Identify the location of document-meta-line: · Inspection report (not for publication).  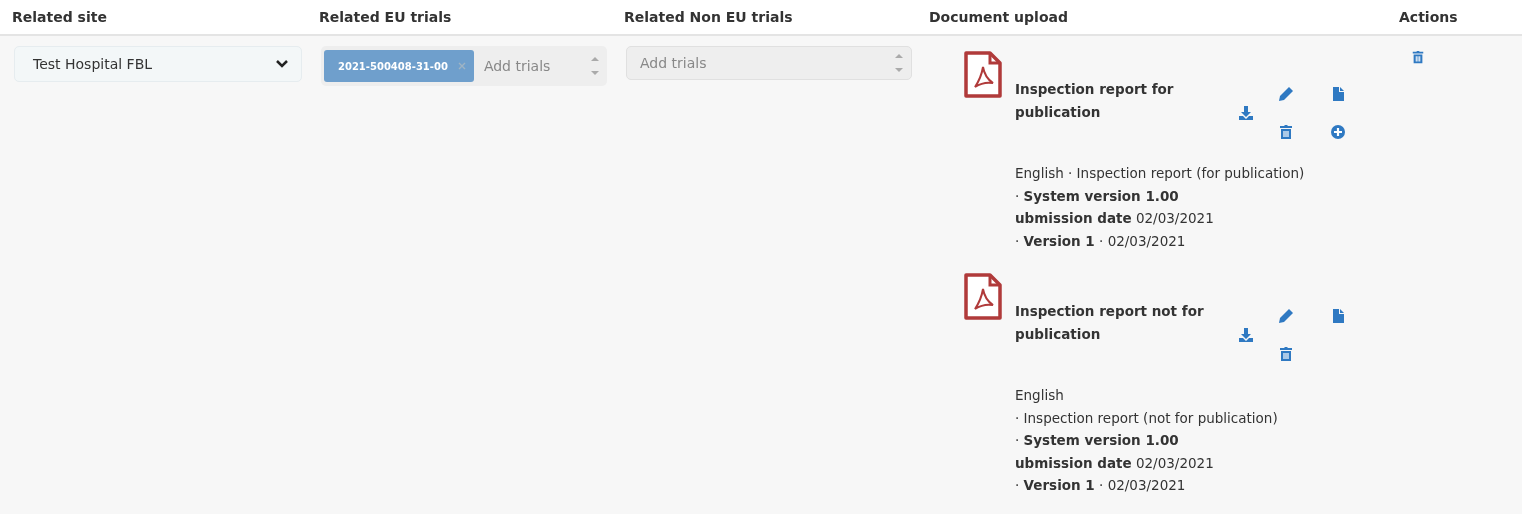
(1147, 418).